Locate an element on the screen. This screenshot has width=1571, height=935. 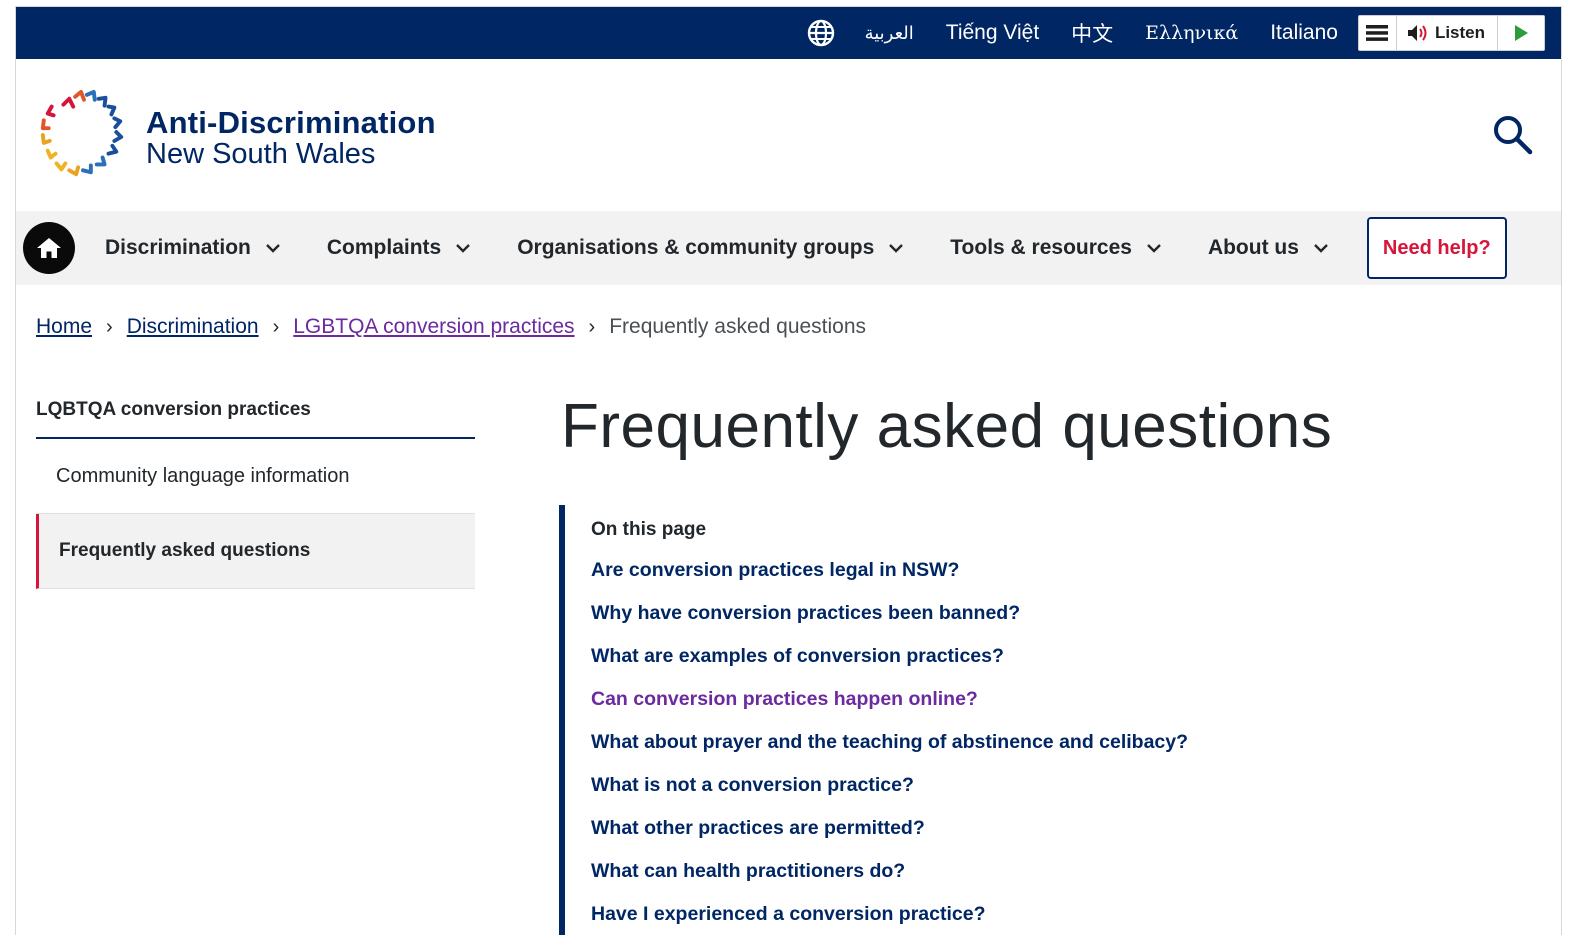
language-link-italian: Italiano is located at coordinates (1304, 33).